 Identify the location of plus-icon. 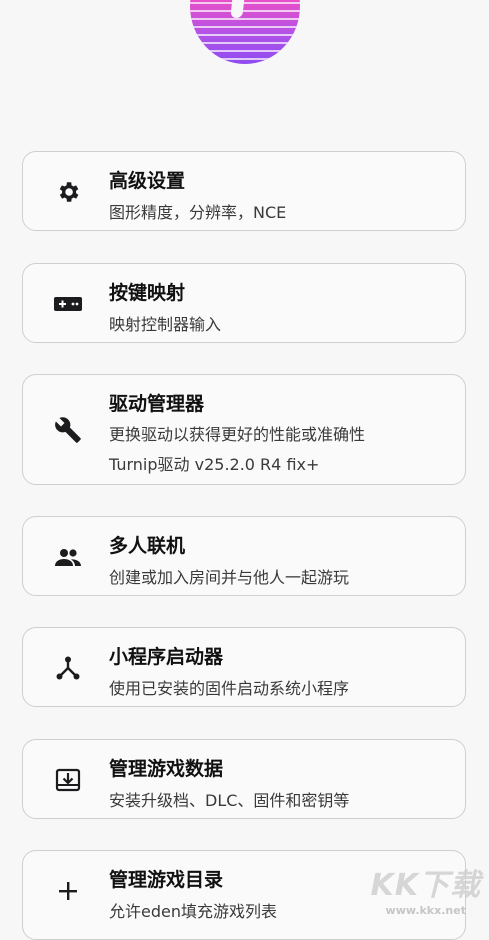
(68, 891).